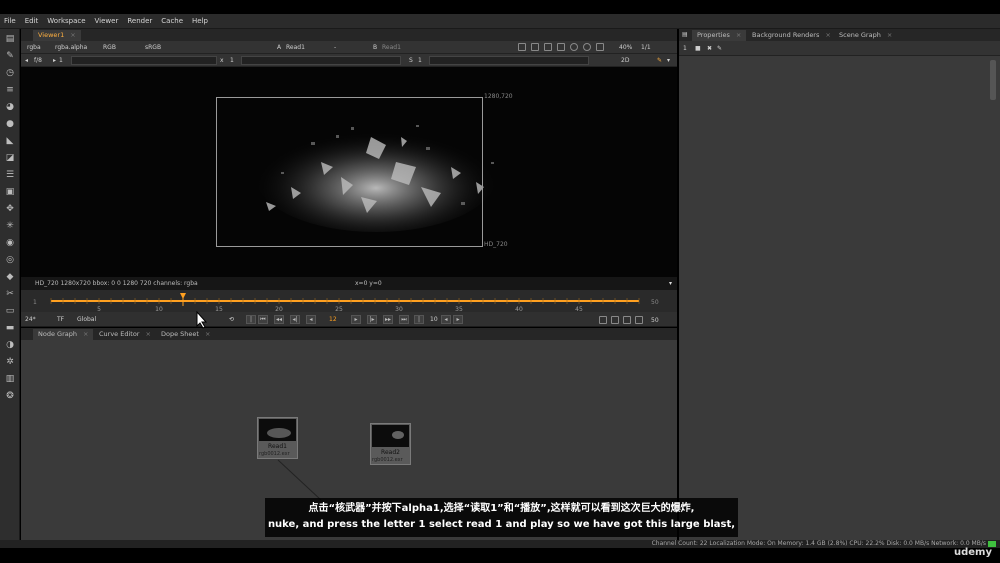 The width and height of the screenshot is (1000, 563). I want to click on ratio-dropdown: 1/1, so click(646, 47).